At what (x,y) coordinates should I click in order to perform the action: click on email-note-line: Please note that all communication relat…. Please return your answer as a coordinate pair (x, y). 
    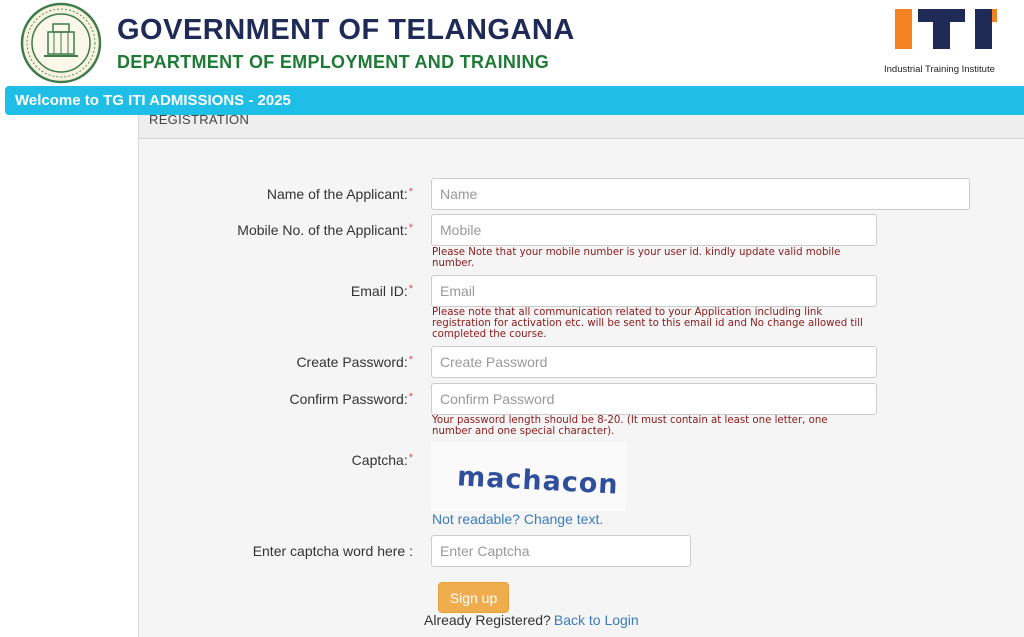
    Looking at the image, I should click on (627, 312).